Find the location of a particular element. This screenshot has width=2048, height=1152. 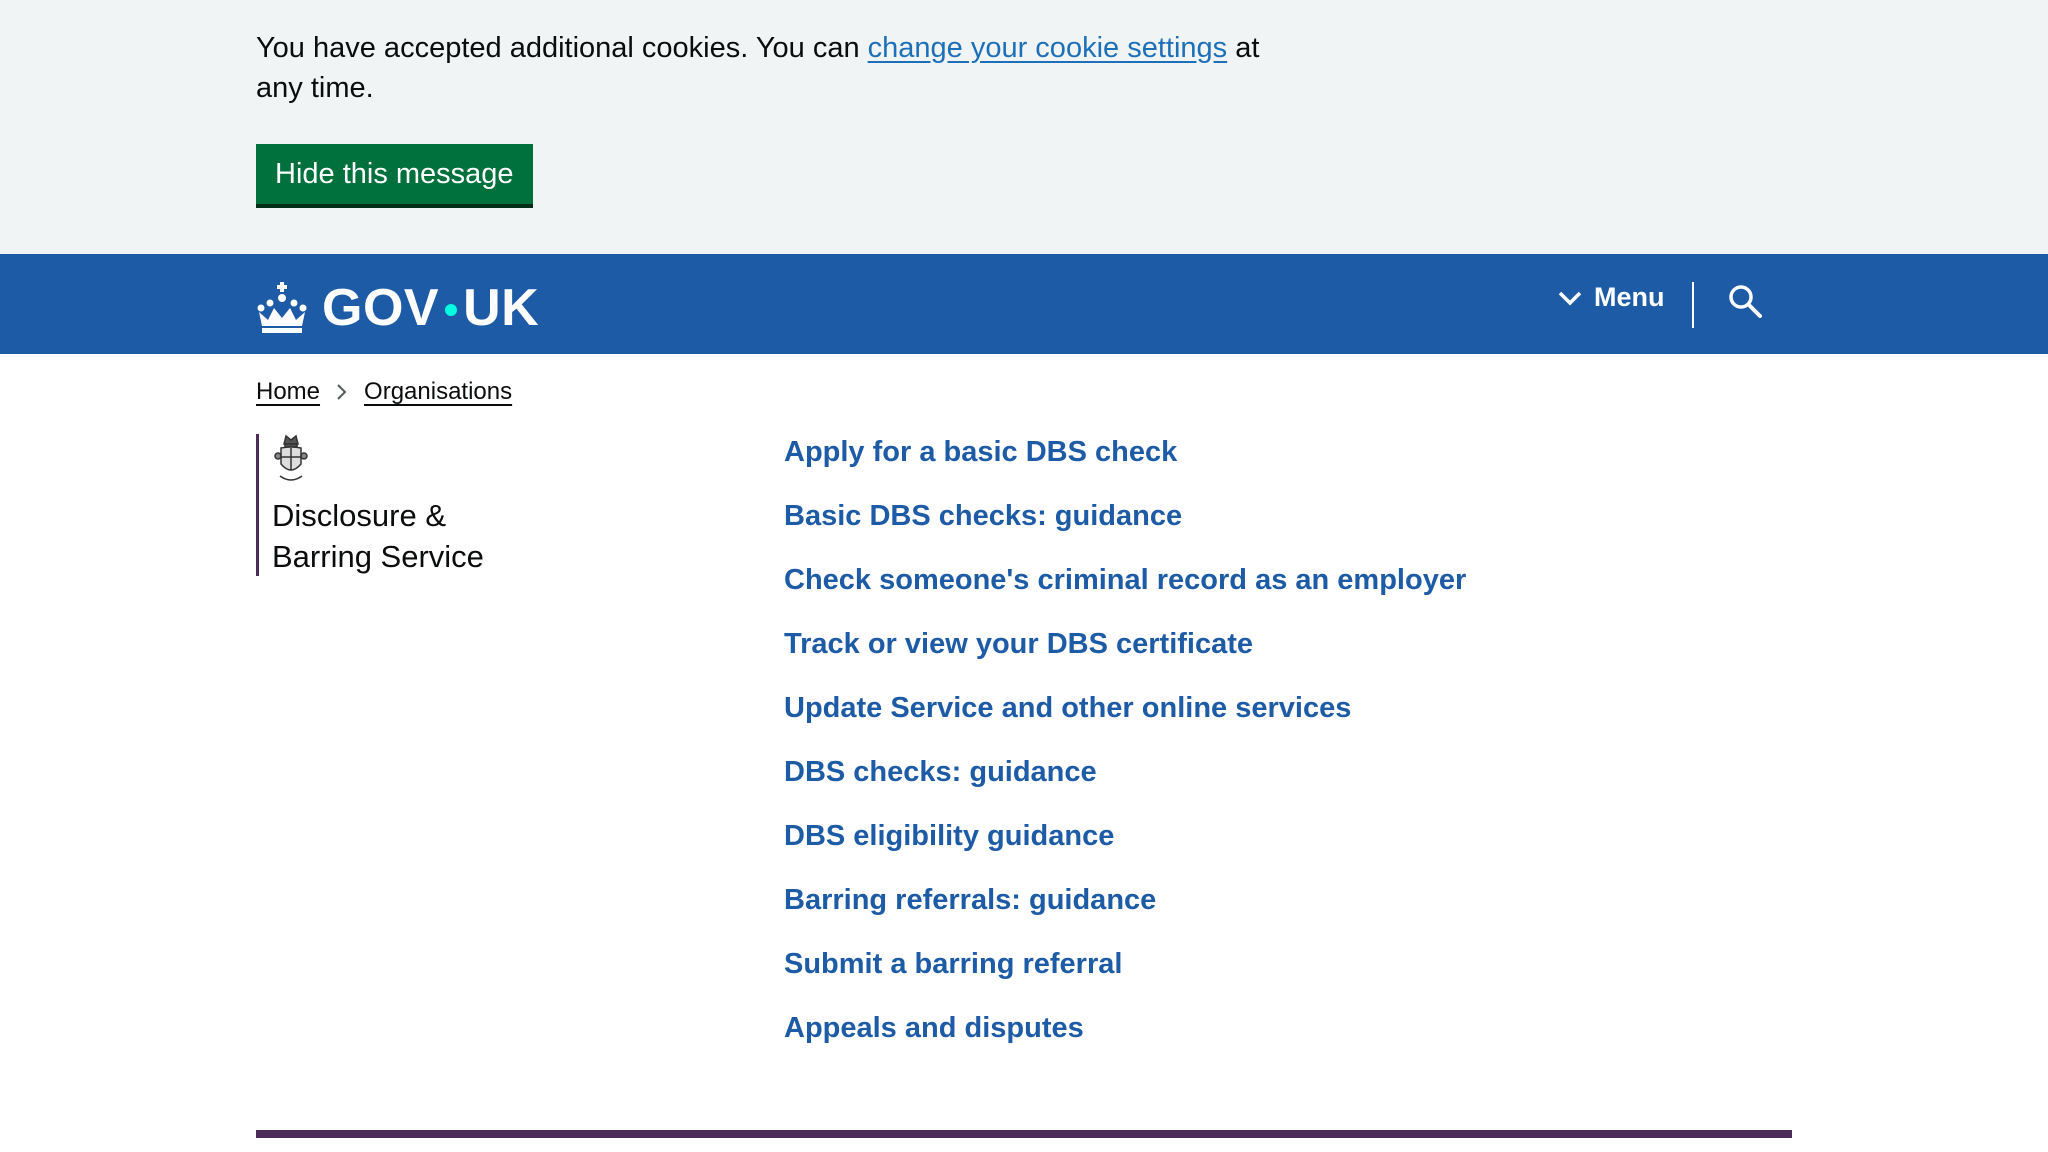

royal-crest-icon is located at coordinates (291, 457).